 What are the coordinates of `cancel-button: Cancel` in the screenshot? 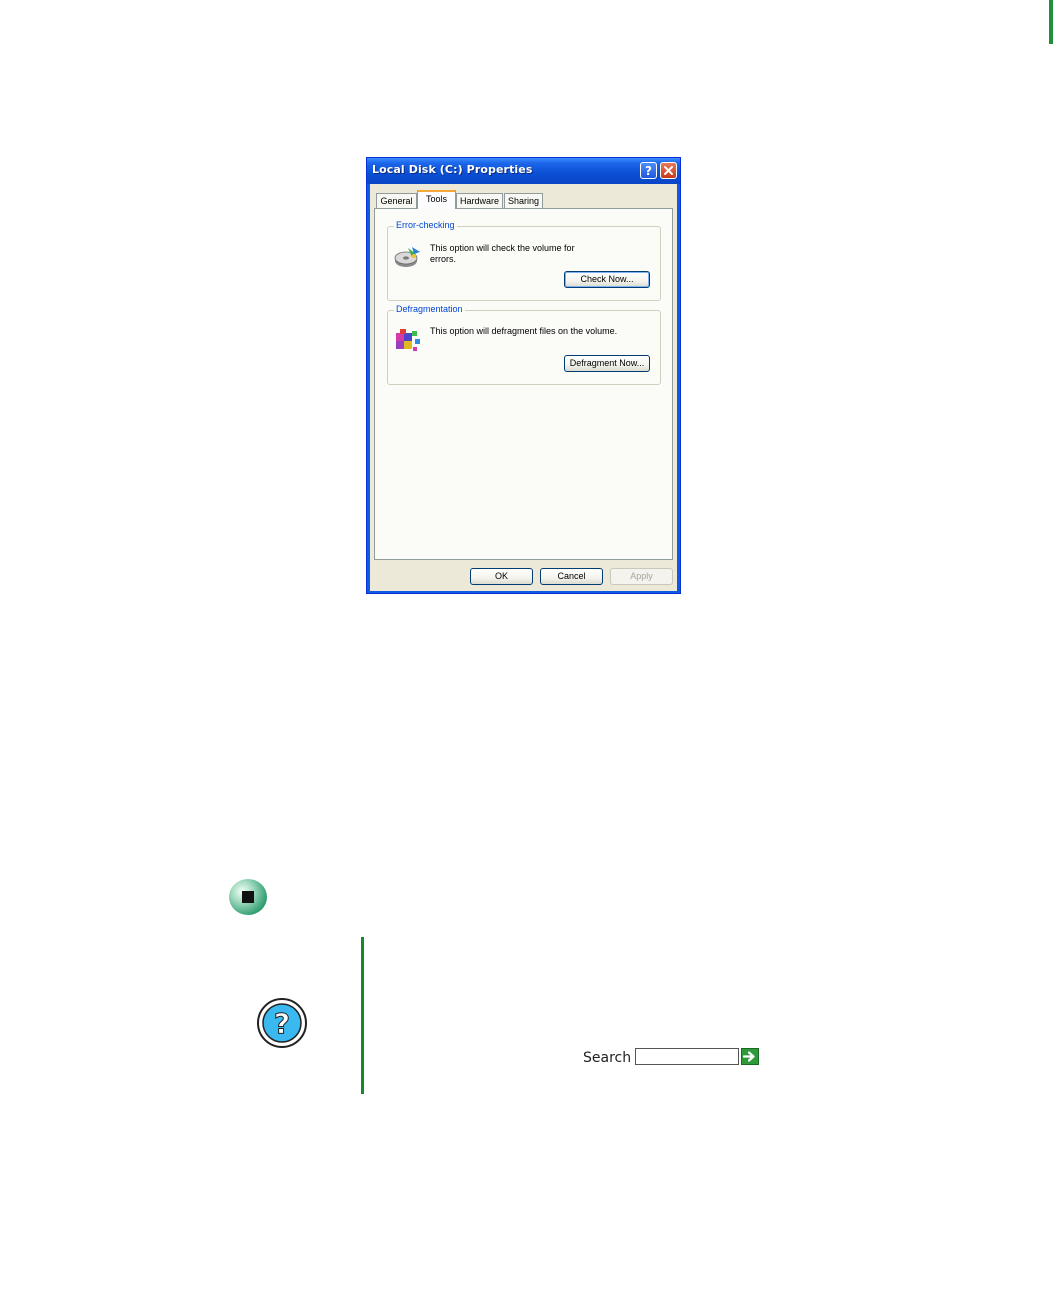 It's located at (571, 576).